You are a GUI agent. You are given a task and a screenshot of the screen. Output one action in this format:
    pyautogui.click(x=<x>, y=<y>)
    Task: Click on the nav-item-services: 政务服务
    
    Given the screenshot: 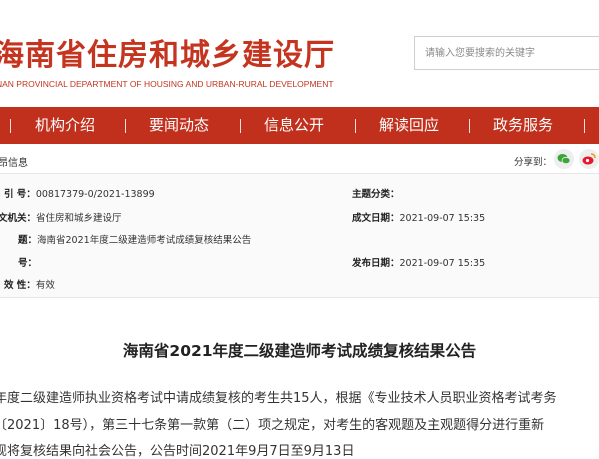 What is the action you would take?
    pyautogui.click(x=523, y=125)
    